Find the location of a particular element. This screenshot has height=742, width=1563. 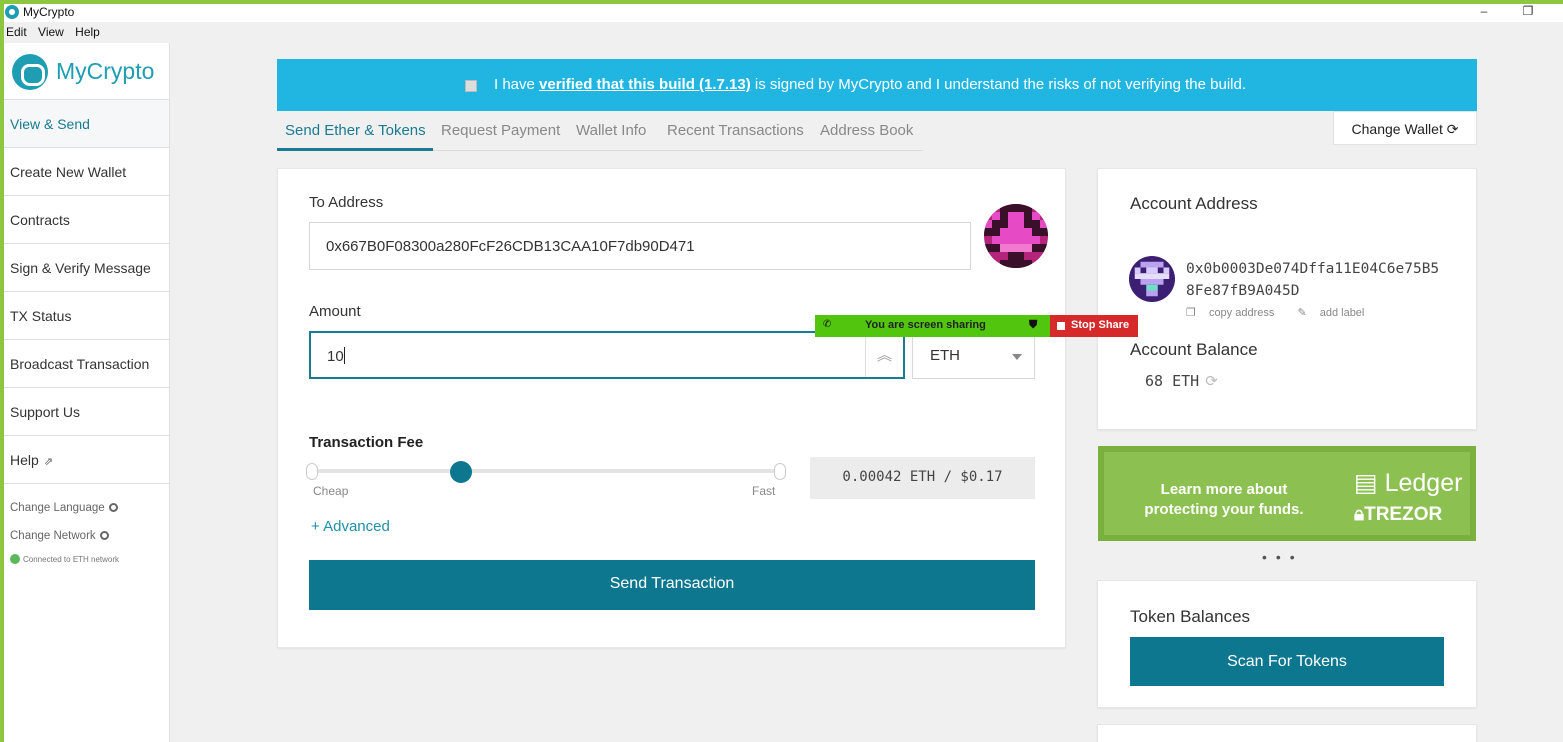

account-balance-value: 68 ETH is located at coordinates (1172, 381).